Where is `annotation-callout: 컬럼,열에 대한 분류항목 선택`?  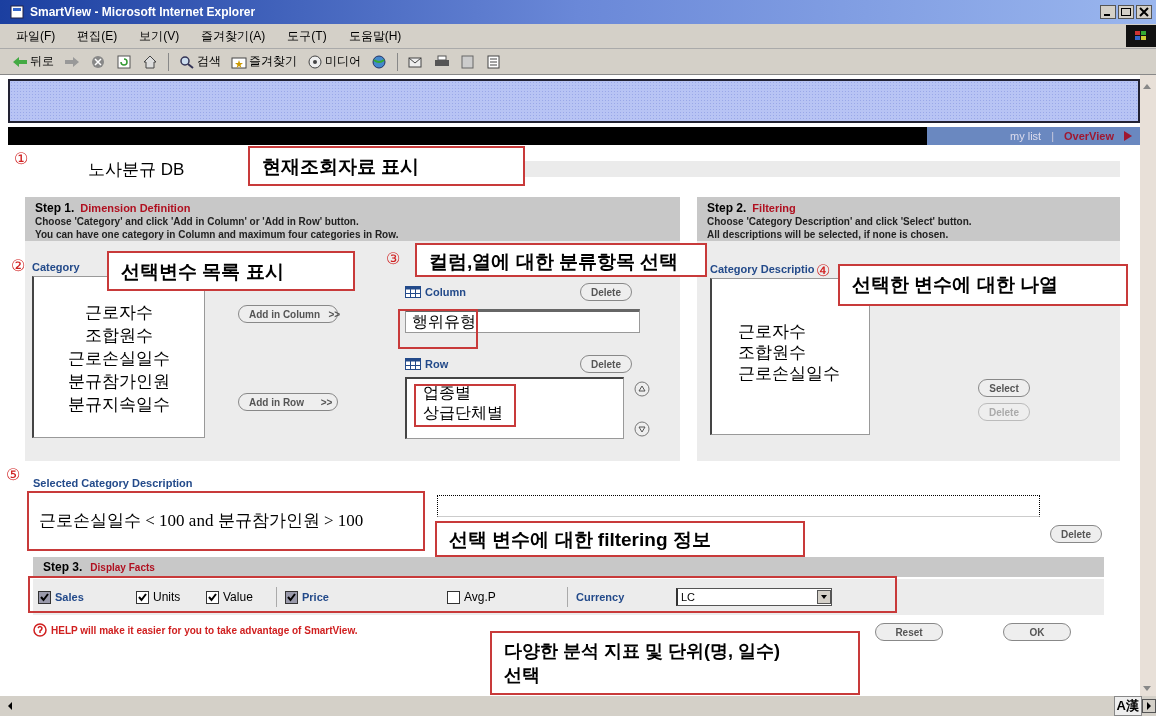
annotation-callout: 컬럼,열에 대한 분류항목 선택 is located at coordinates (561, 260).